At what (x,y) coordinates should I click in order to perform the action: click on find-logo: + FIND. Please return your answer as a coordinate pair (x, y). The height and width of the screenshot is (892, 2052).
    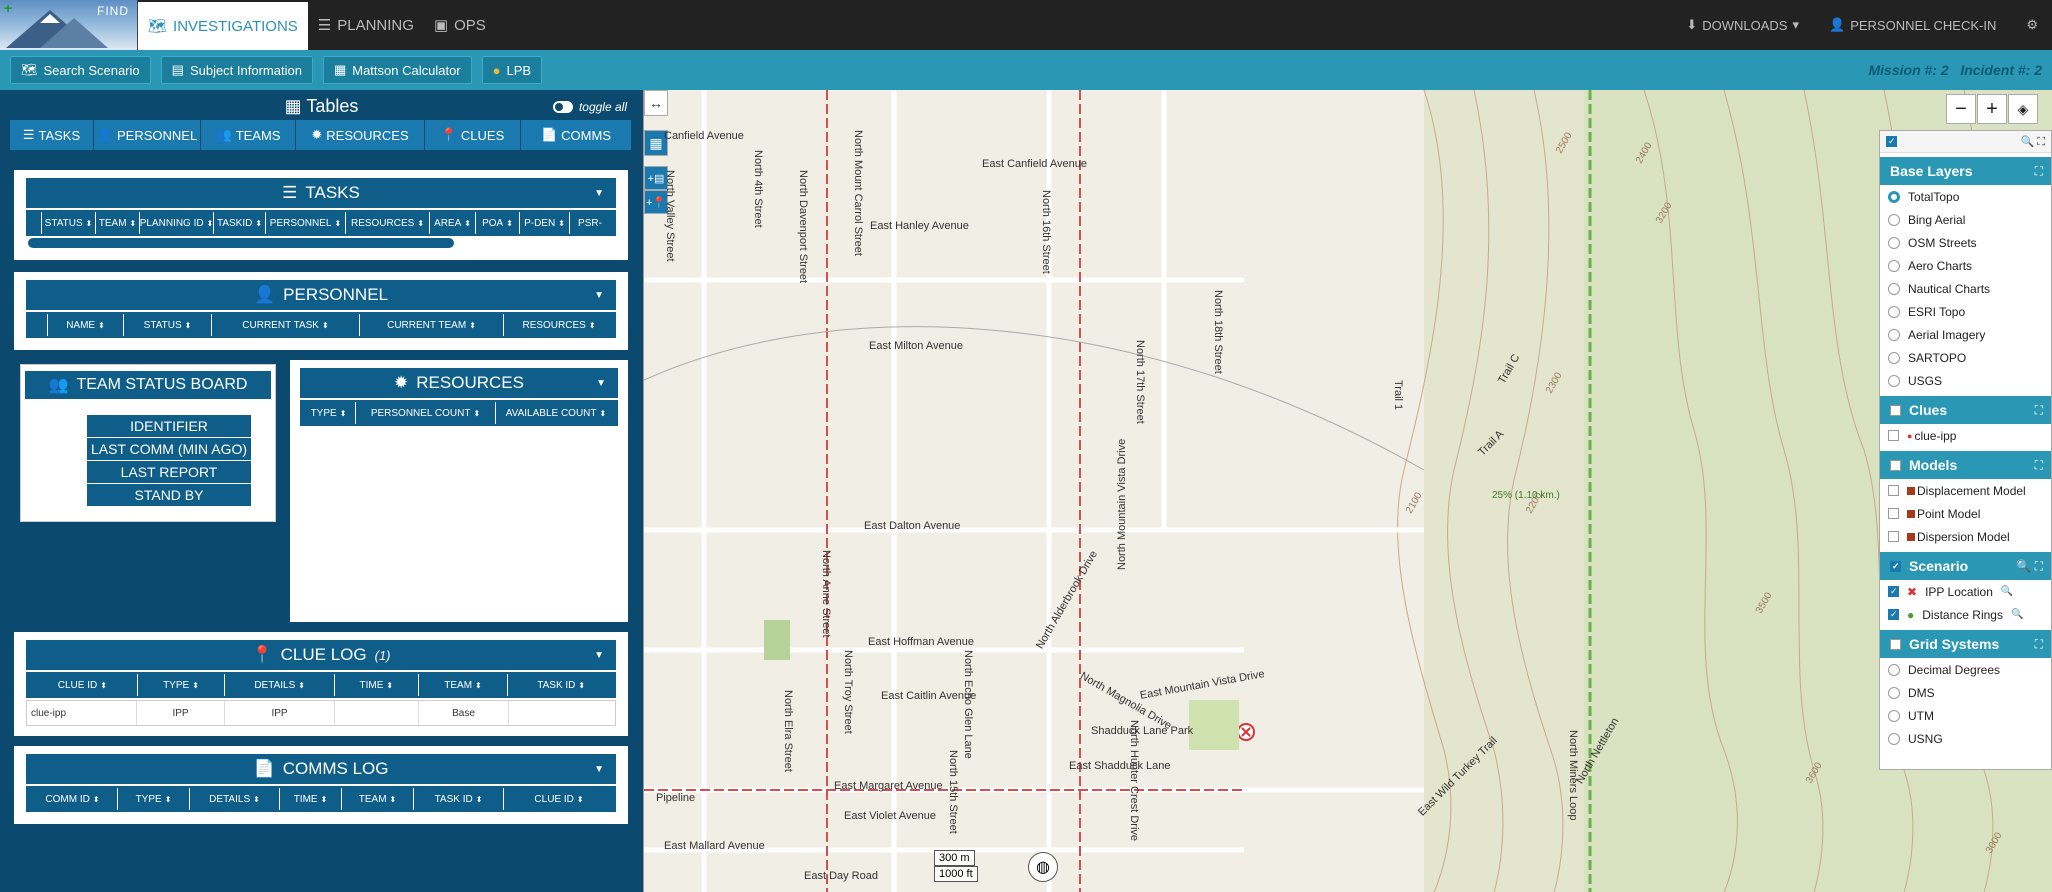
    Looking at the image, I should click on (69, 25).